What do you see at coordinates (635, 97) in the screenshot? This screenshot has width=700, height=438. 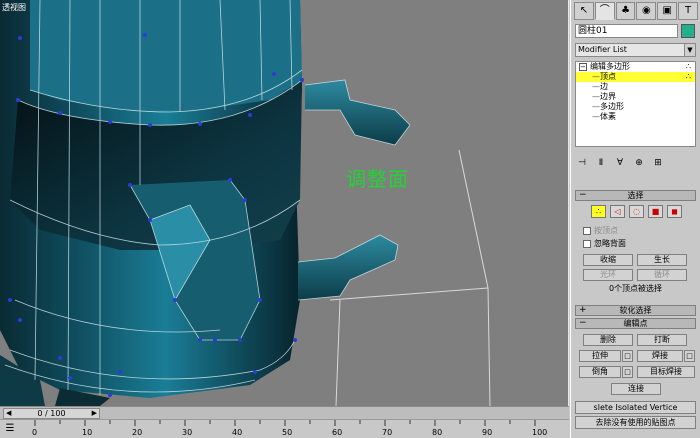 I see `stack-subitem: — 边界` at bounding box center [635, 97].